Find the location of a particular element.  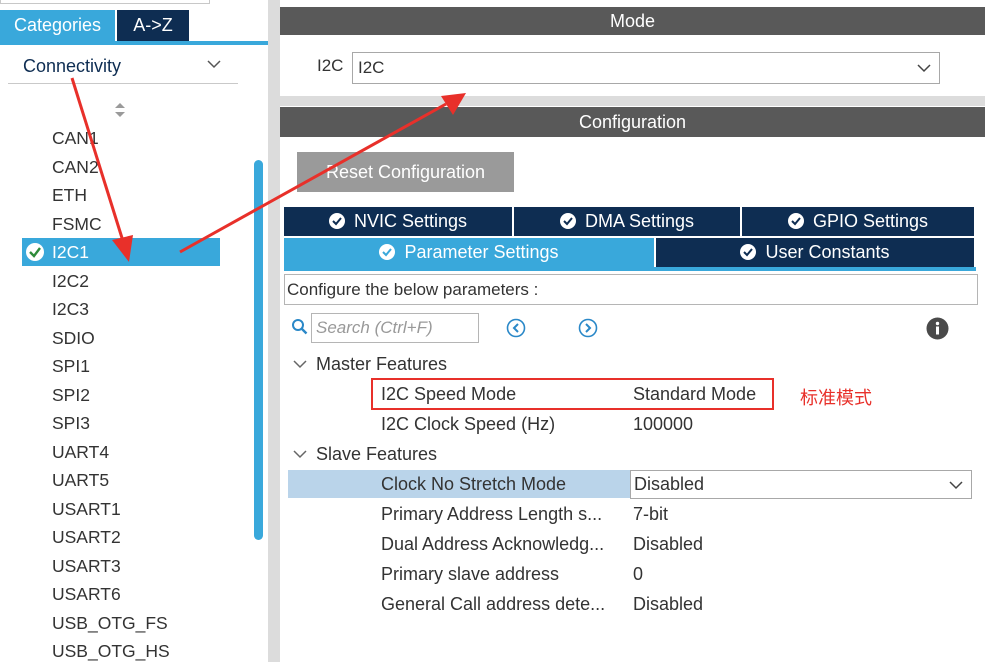

configuration-header: Configuration is located at coordinates (632, 122).